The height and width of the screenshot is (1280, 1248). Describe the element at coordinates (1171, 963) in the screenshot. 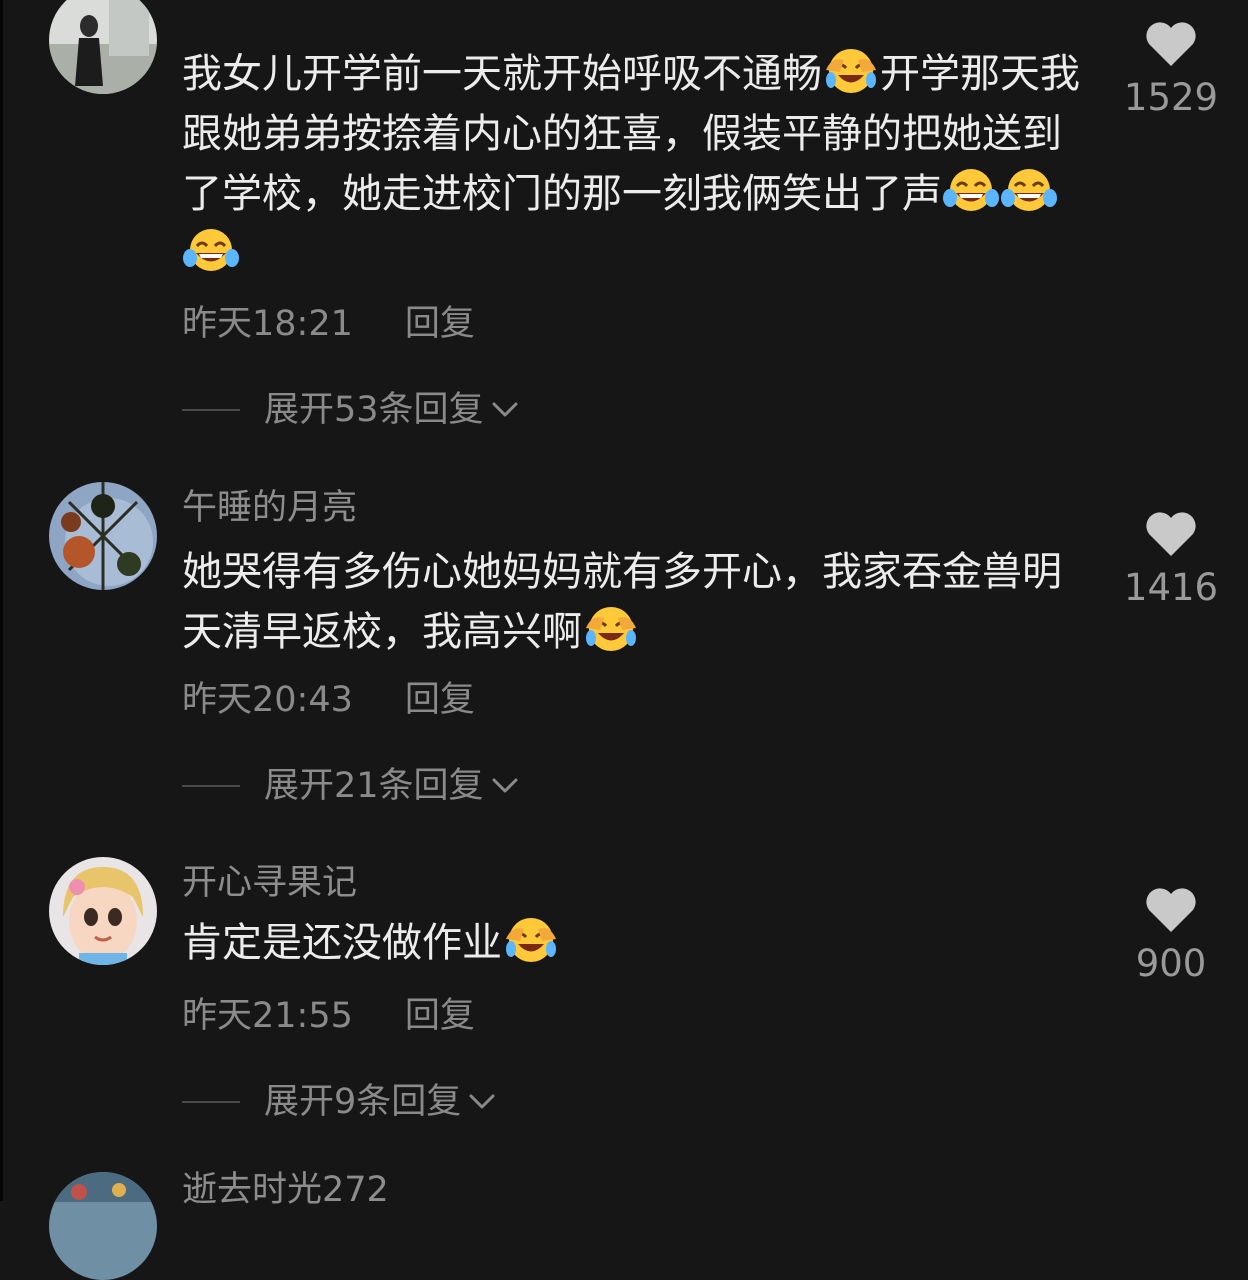

I see `like-count: 900` at that location.